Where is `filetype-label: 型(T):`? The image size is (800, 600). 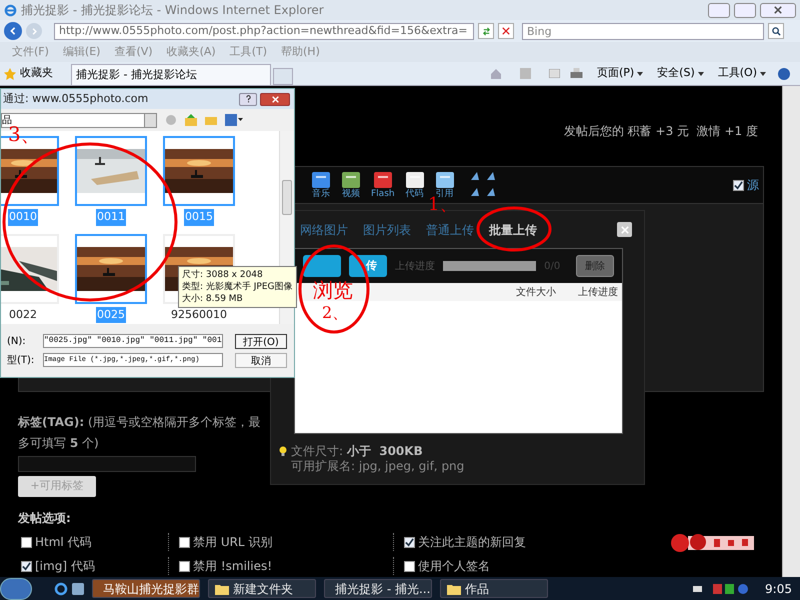 filetype-label: 型(T): is located at coordinates (21, 361).